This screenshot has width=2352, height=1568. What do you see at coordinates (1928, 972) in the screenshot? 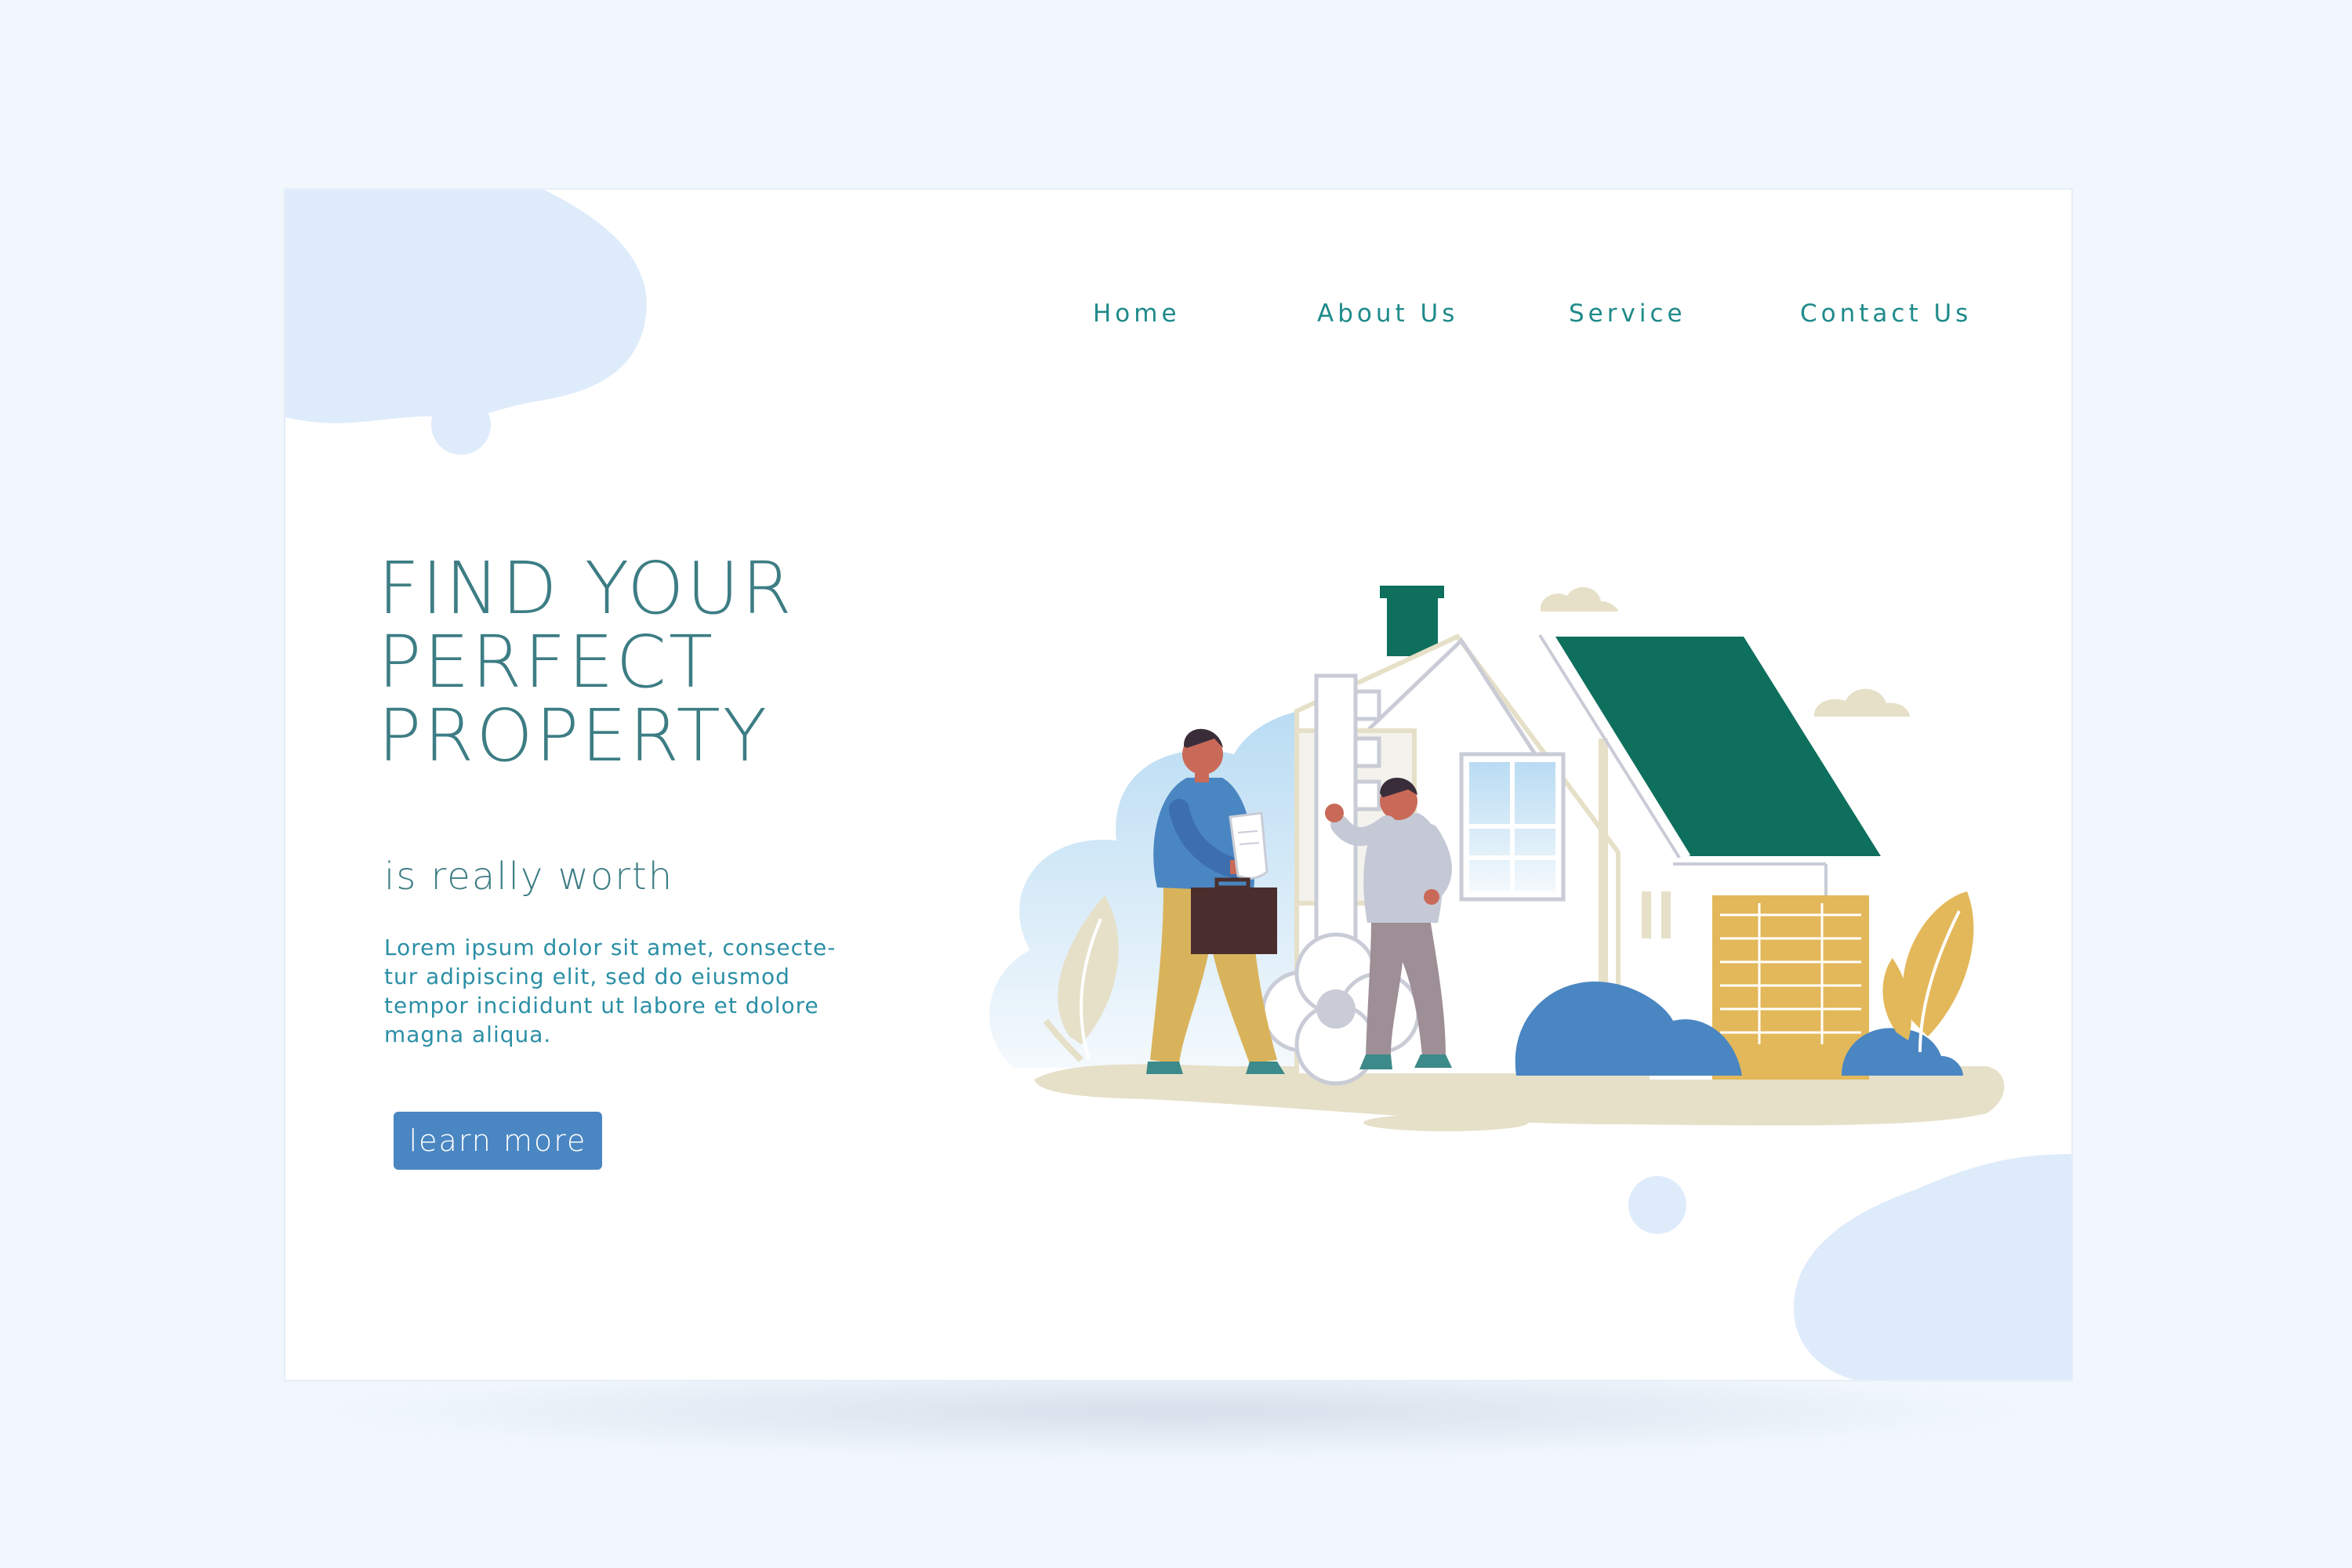
I see `plant-icon` at bounding box center [1928, 972].